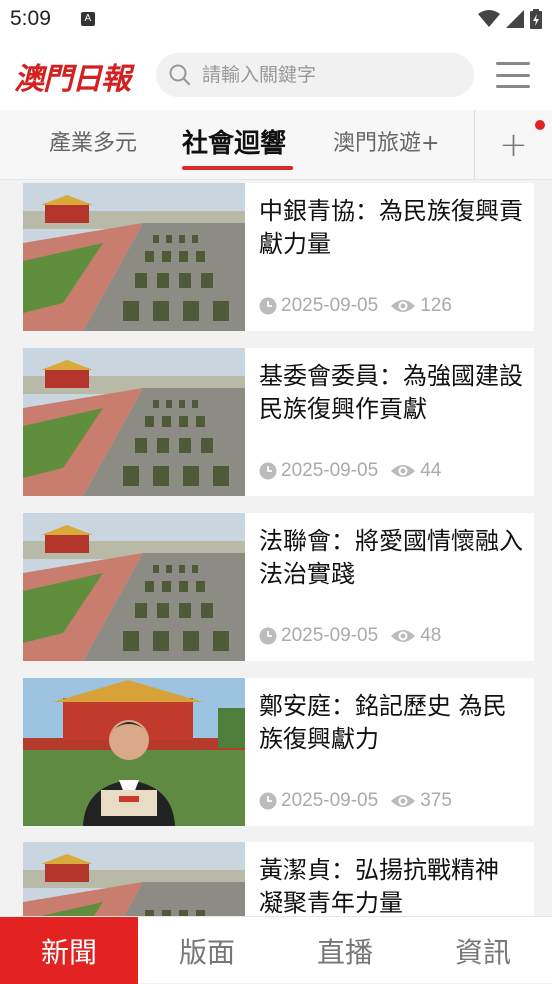 Image resolution: width=552 pixels, height=984 pixels. I want to click on view-count: 126, so click(436, 305).